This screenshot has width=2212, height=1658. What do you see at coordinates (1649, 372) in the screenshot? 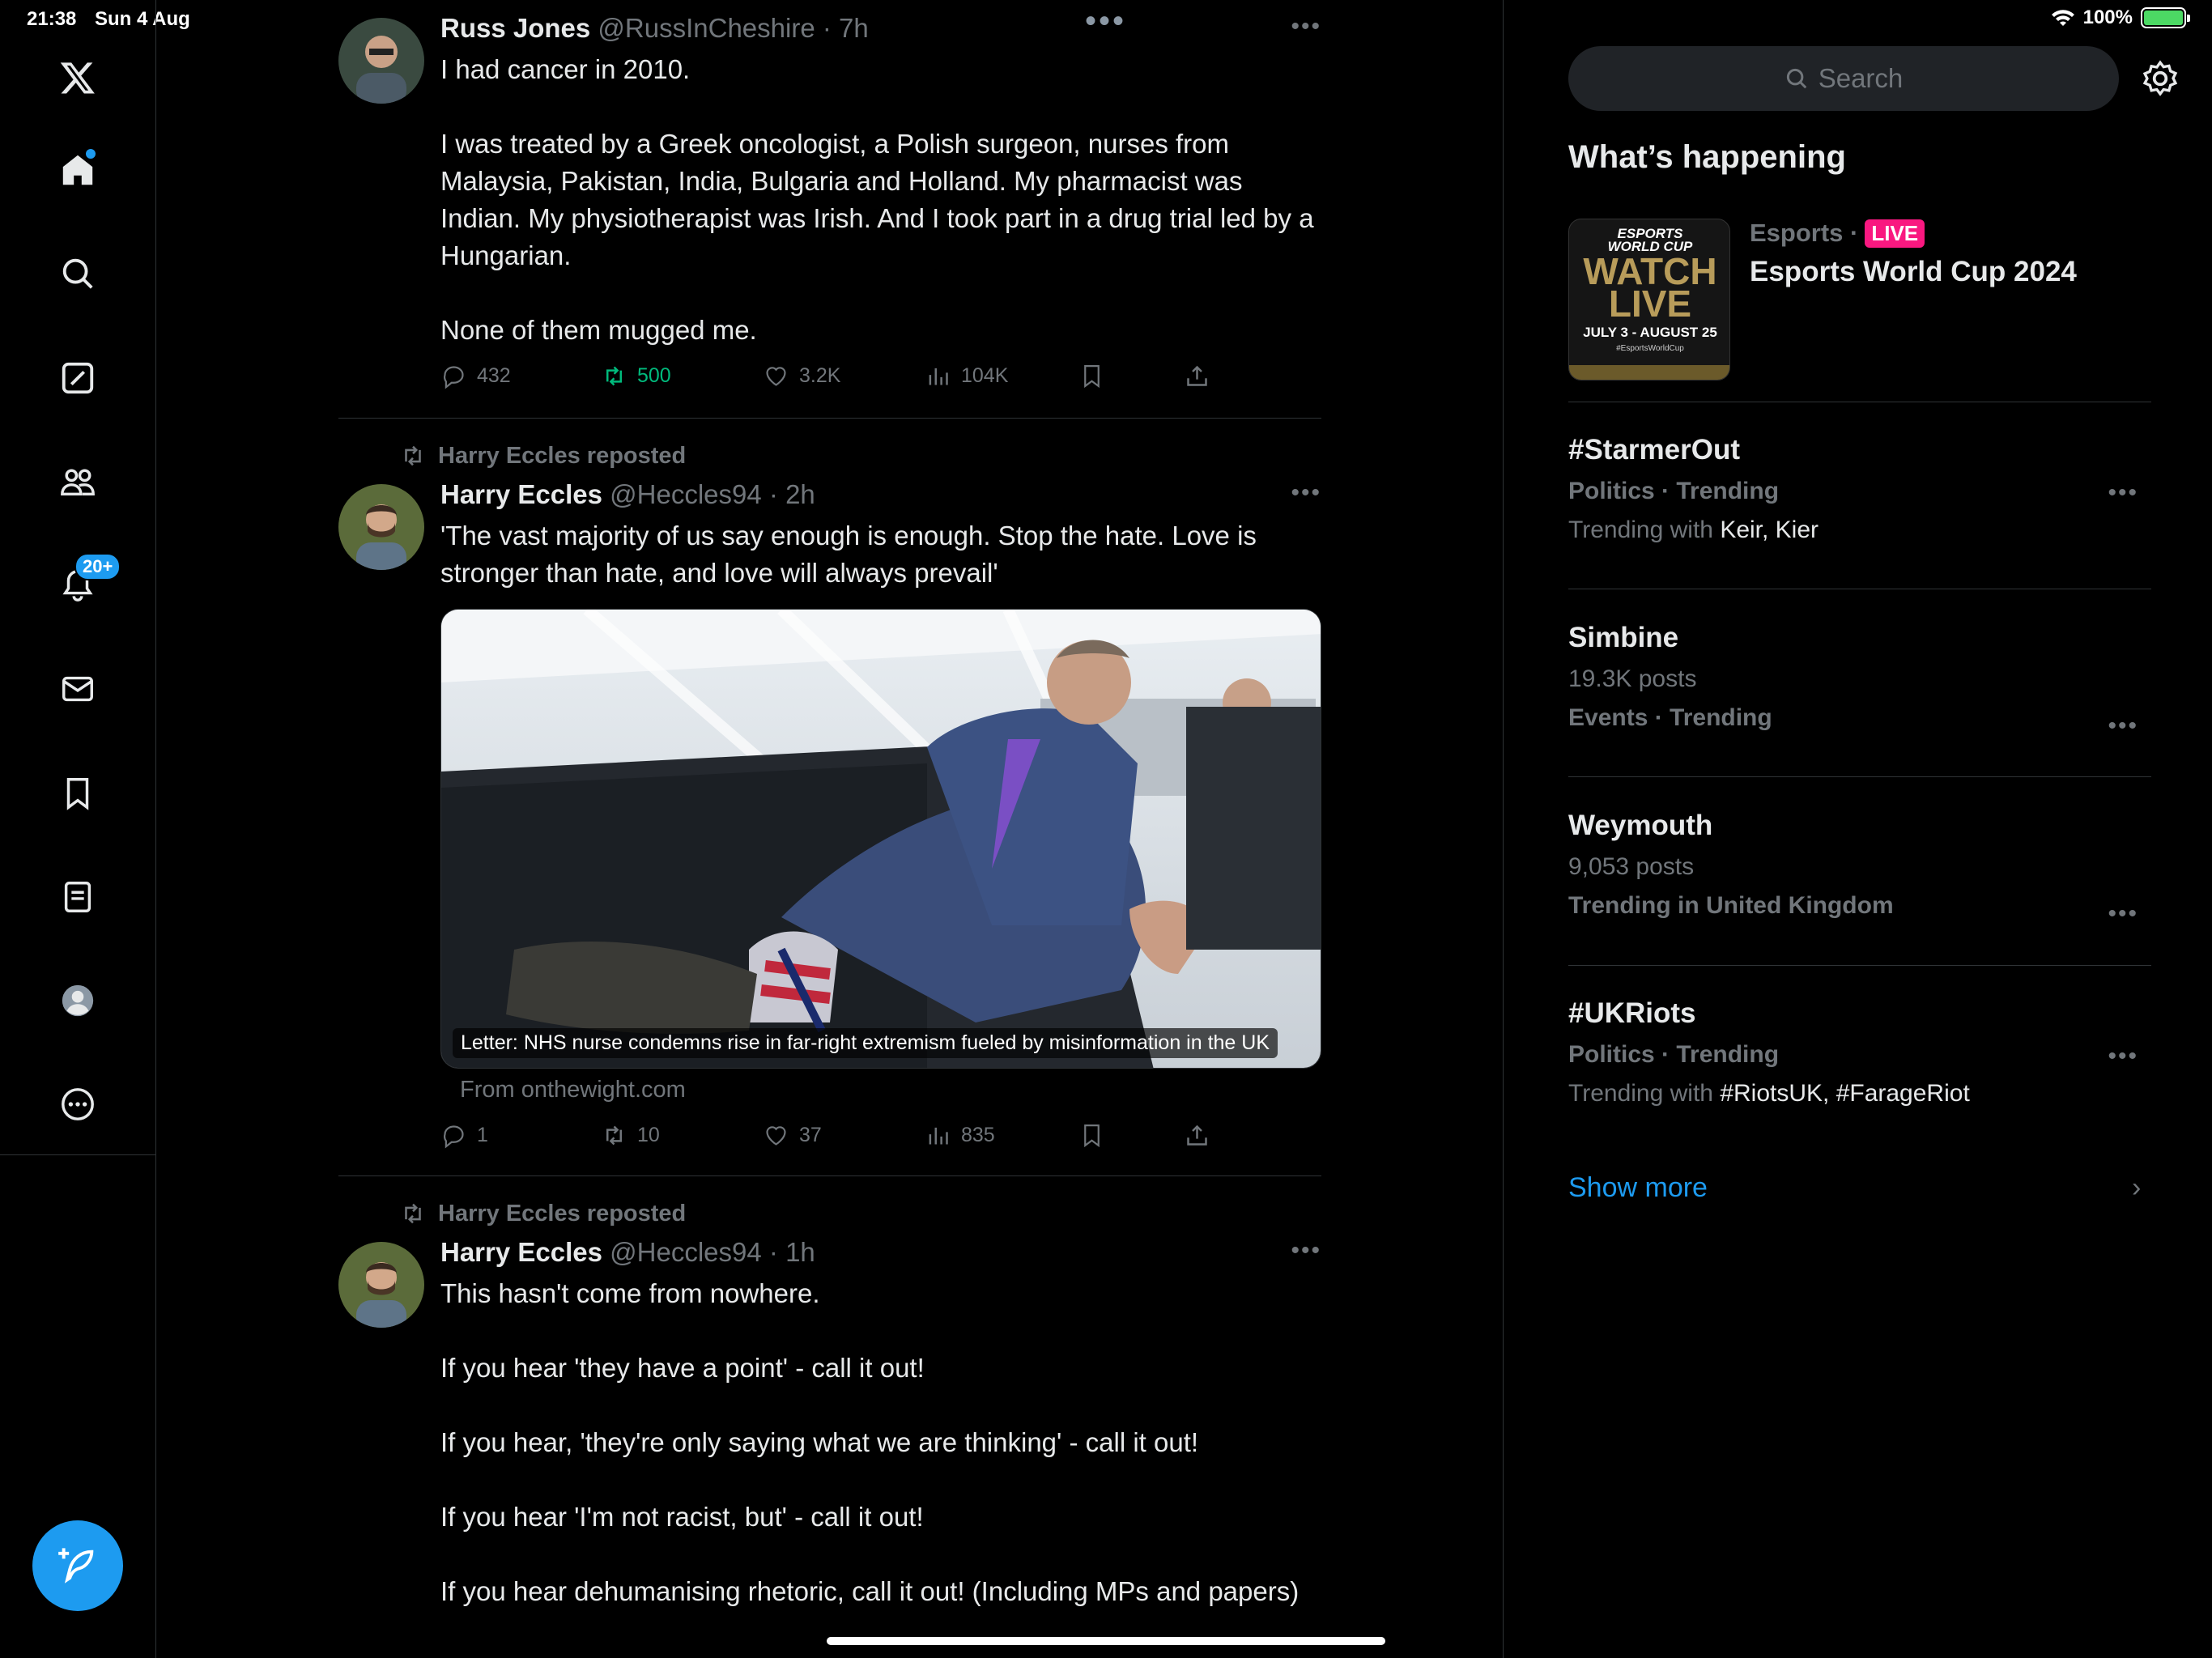
I see `thumb-banner` at bounding box center [1649, 372].